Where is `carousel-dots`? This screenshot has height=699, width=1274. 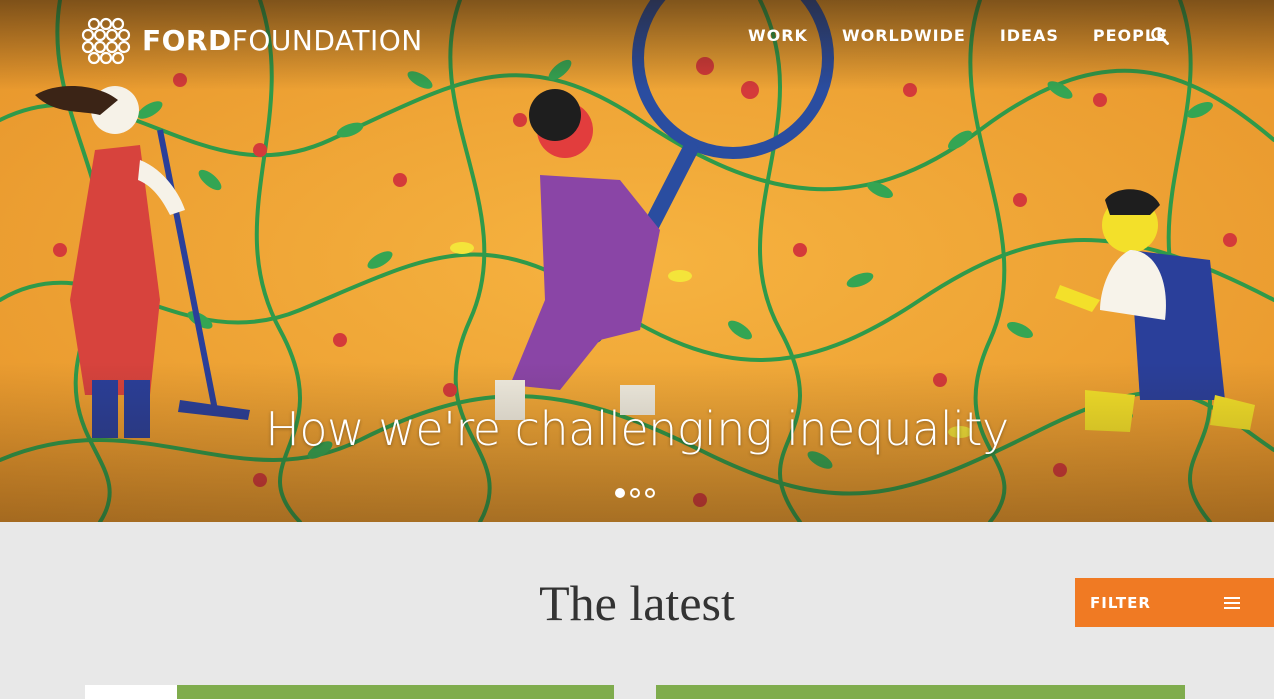
carousel-dots is located at coordinates (637, 493).